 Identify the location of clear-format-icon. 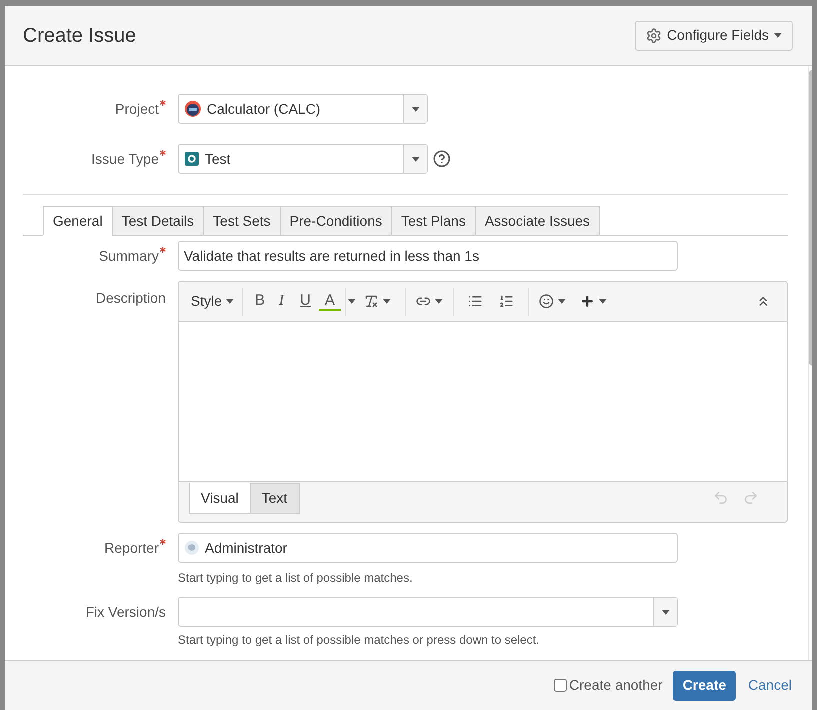
(371, 301).